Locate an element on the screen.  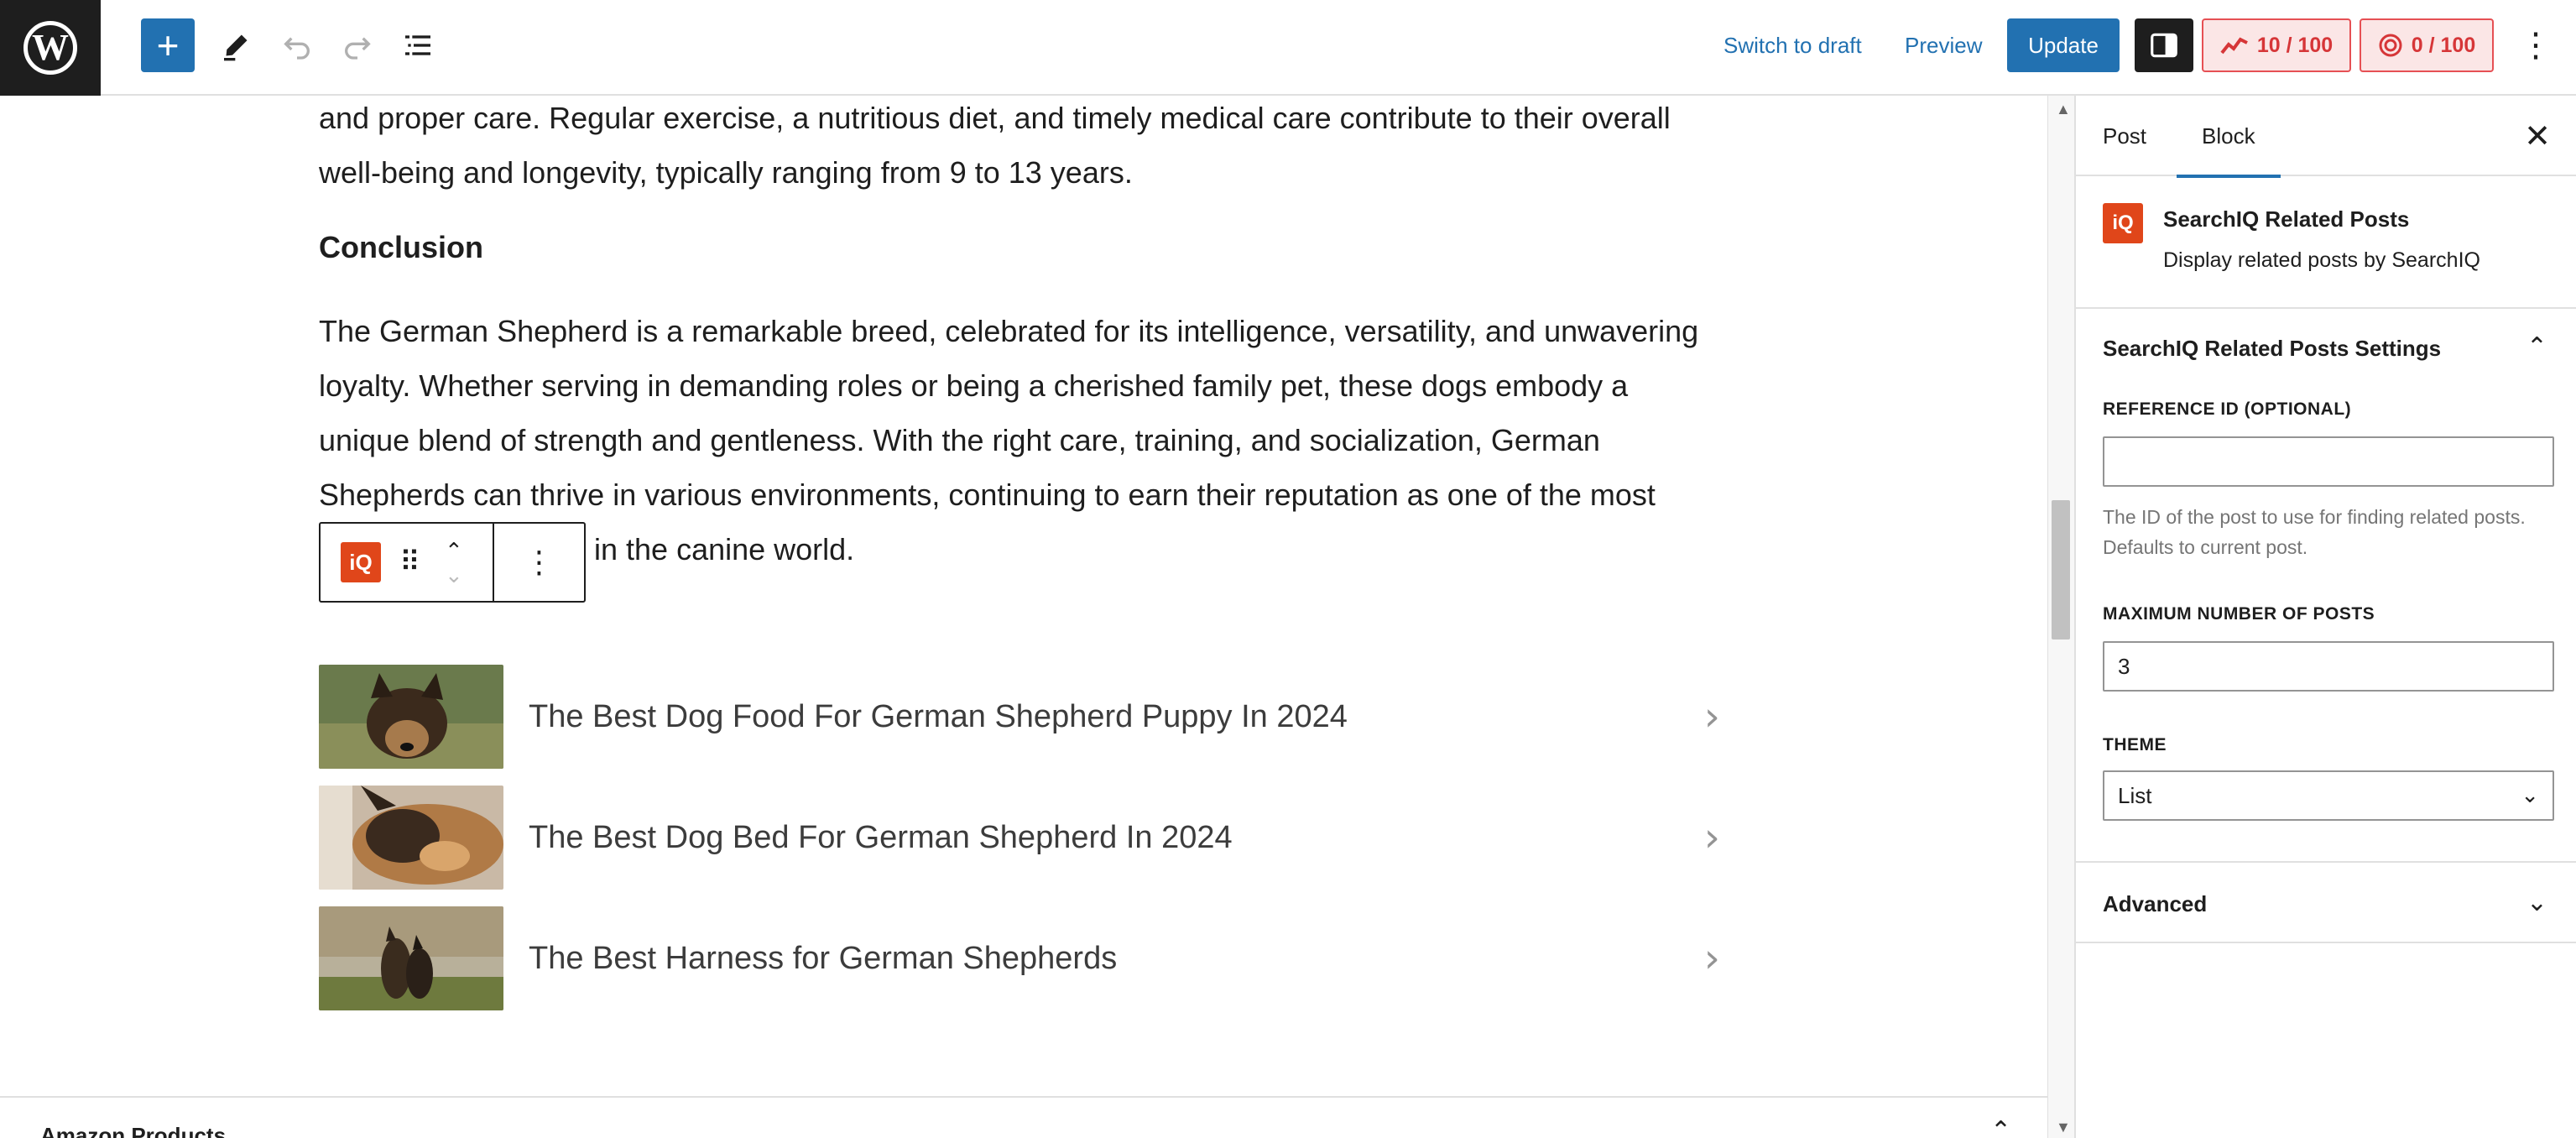
related-post-title: The Best Harness for German Shepherds is located at coordinates (823, 959).